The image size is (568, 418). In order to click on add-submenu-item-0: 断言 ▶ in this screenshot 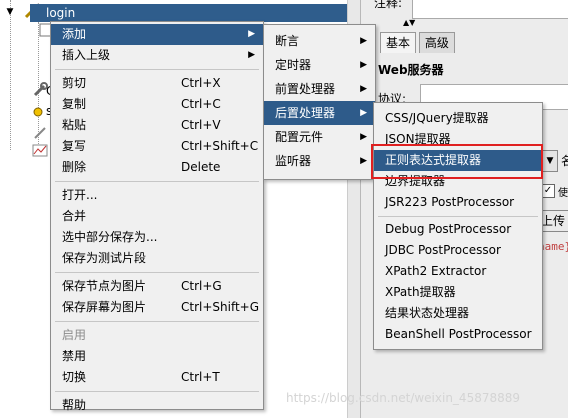, I will do `click(319, 41)`.